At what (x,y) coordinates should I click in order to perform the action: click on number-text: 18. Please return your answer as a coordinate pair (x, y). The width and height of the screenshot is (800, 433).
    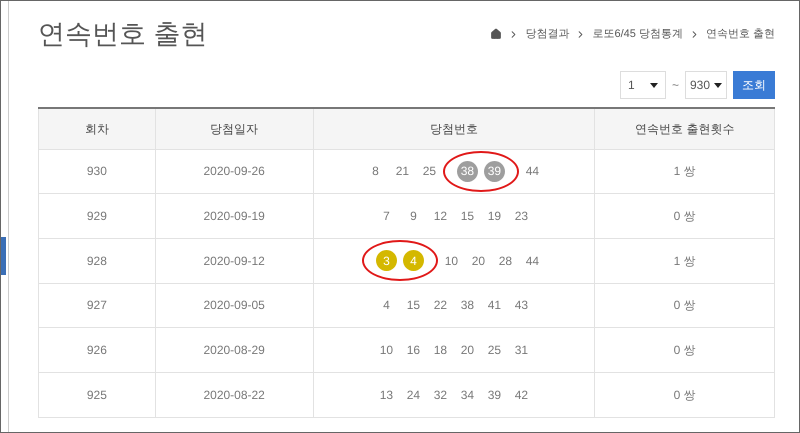
    Looking at the image, I should click on (440, 351).